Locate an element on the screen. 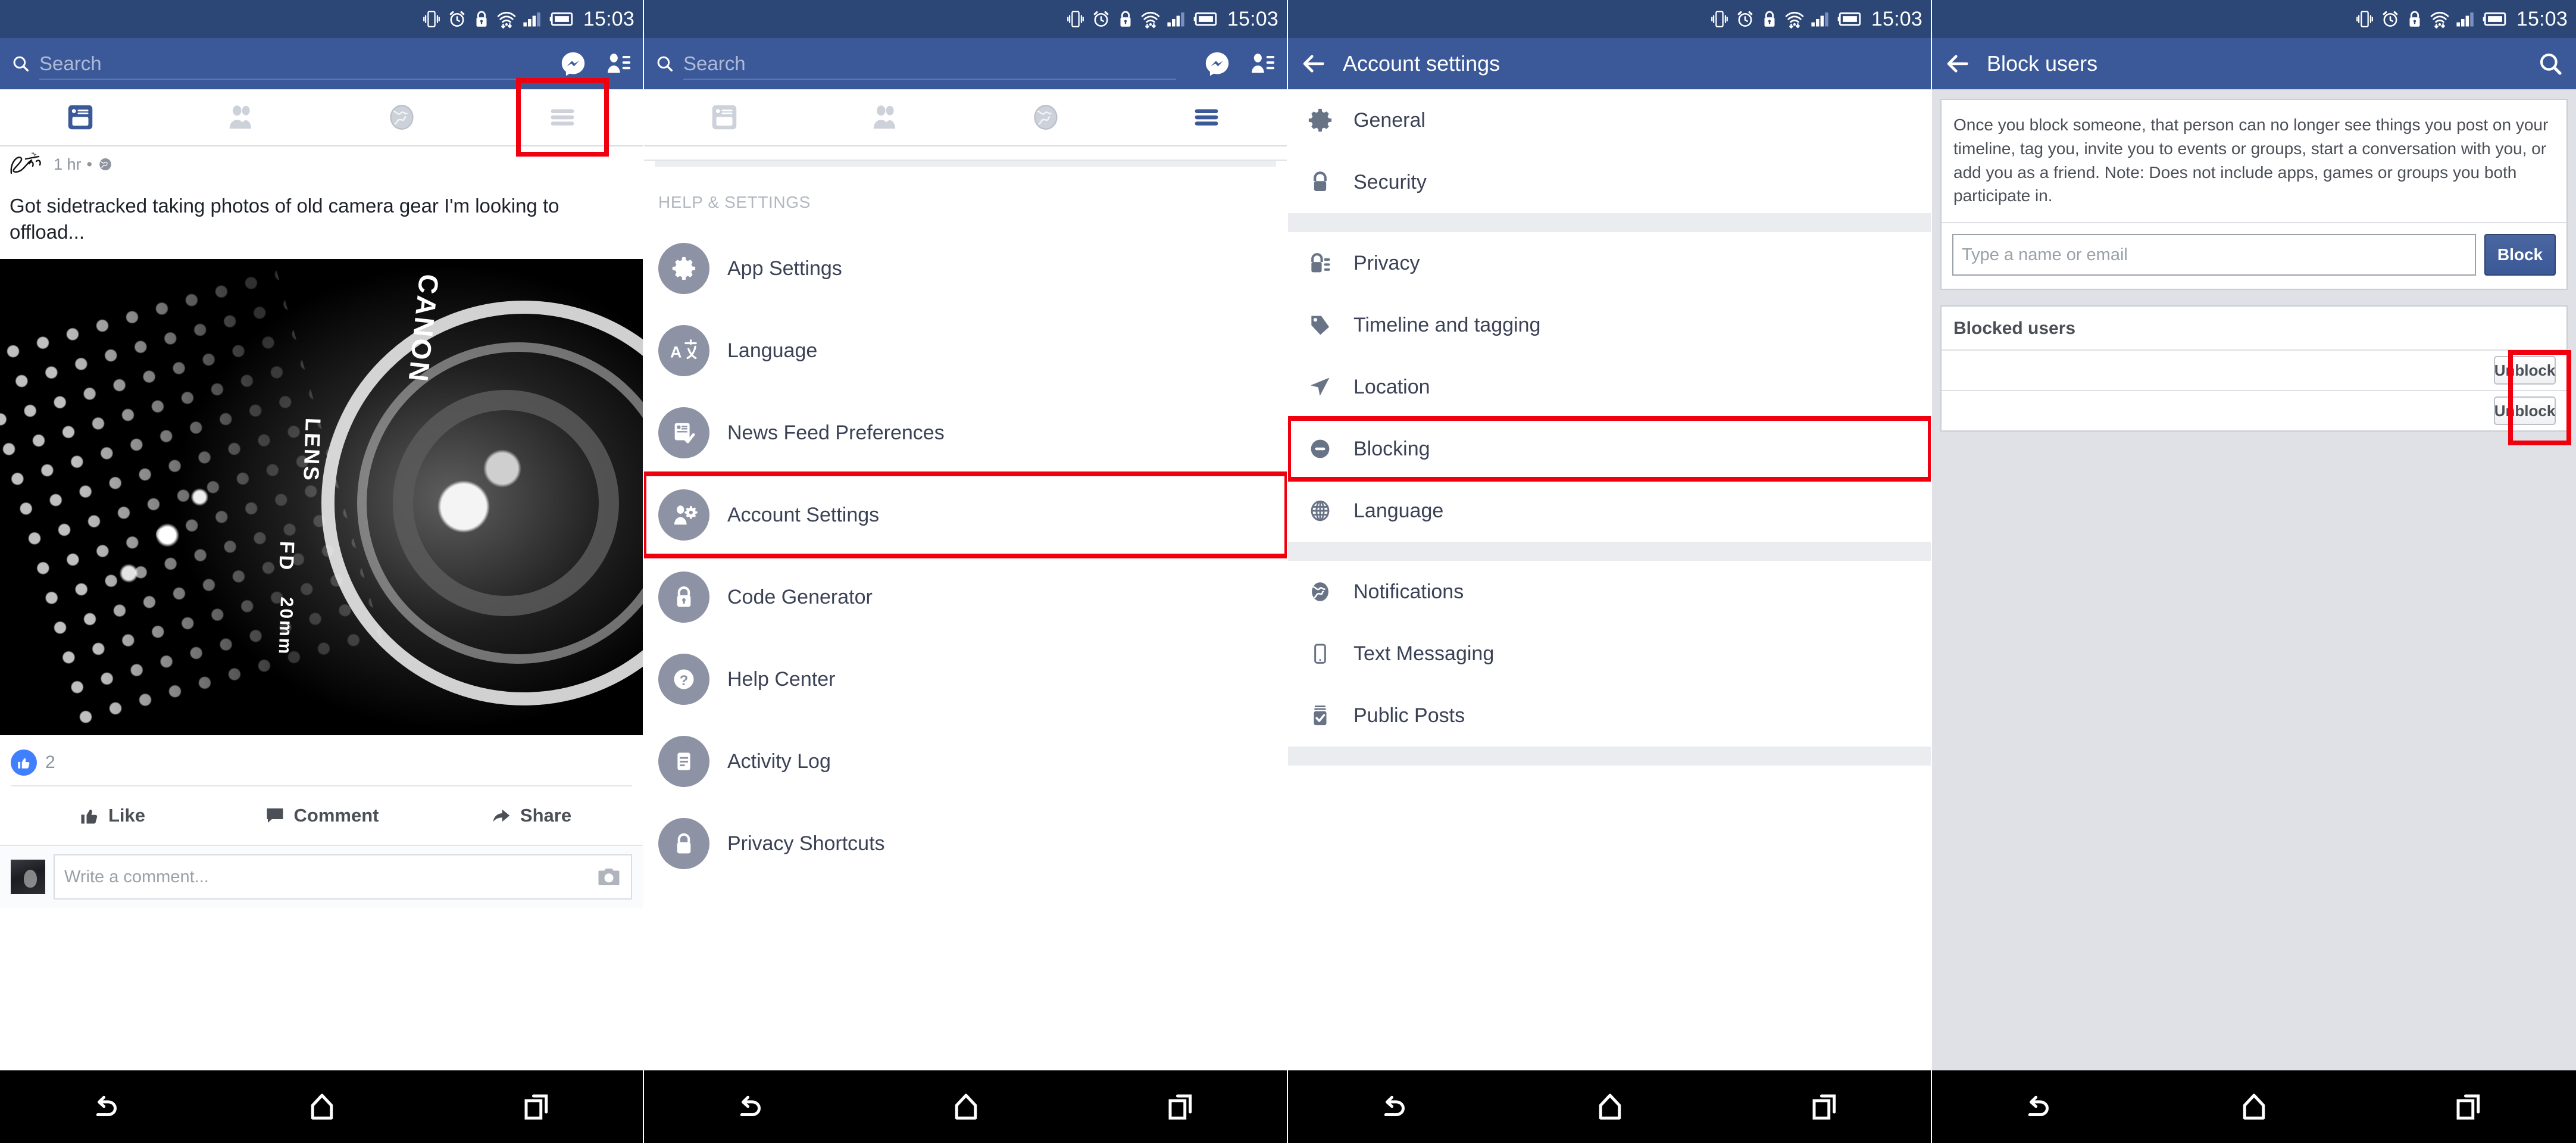 This screenshot has width=2576, height=1143. post-photo: CANON LENS FD 20mm is located at coordinates (321, 497).